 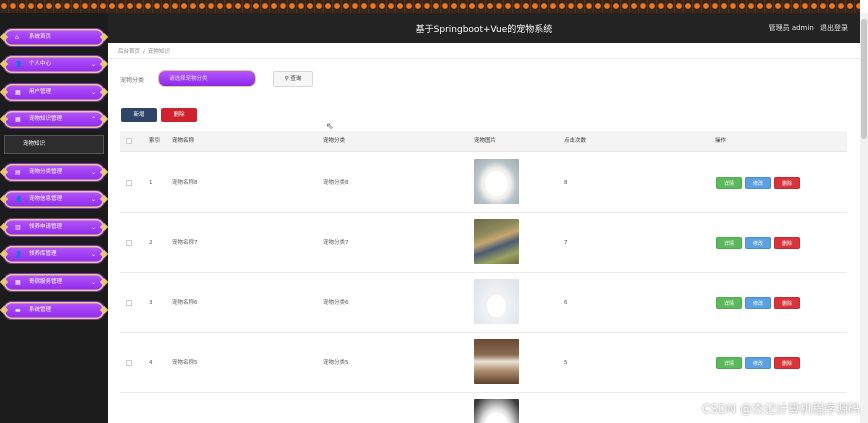 I want to click on column-header-clicks: 点击次数, so click(x=575, y=141).